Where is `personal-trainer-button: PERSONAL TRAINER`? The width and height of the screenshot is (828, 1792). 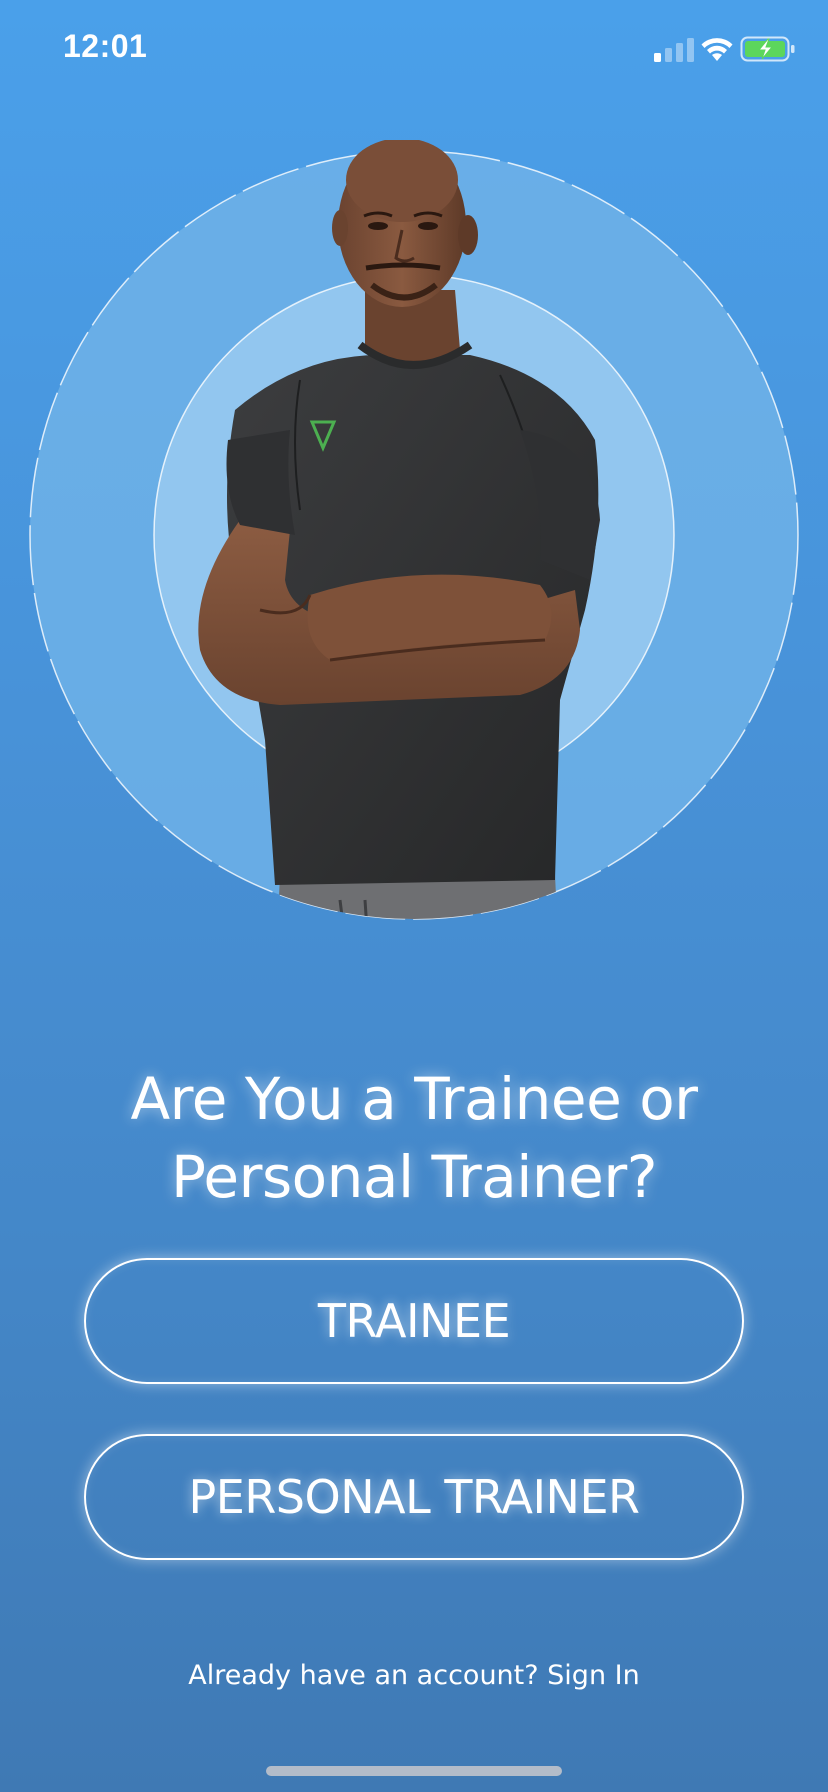
personal-trainer-button: PERSONAL TRAINER is located at coordinates (414, 1497).